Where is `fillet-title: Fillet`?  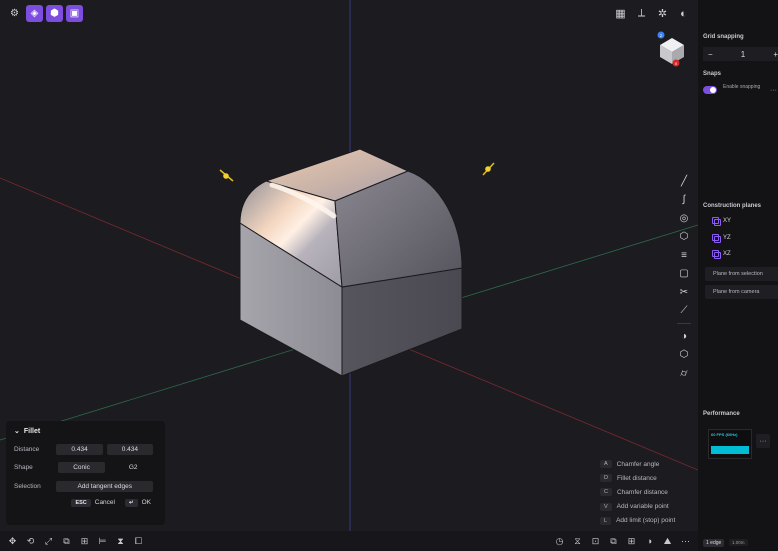 fillet-title: Fillet is located at coordinates (32, 431).